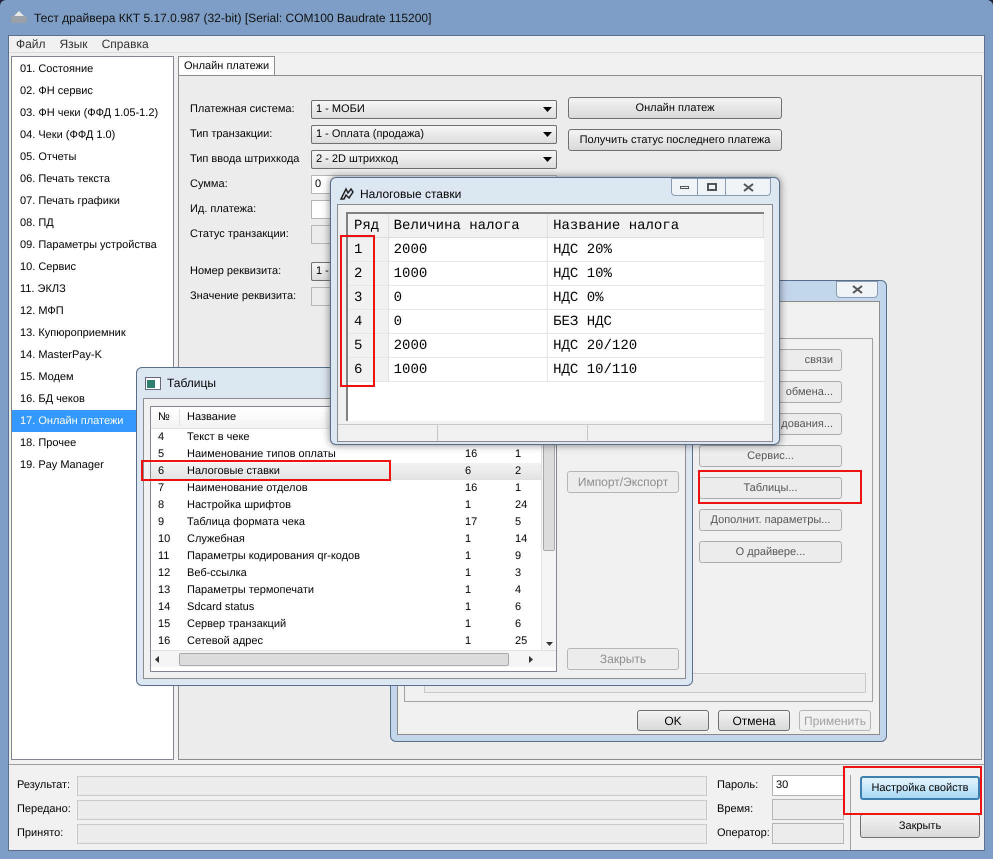 This screenshot has width=993, height=859. What do you see at coordinates (346, 454) in the screenshot?
I see `table-row: 5 Наименование типов оплаты 16 1` at bounding box center [346, 454].